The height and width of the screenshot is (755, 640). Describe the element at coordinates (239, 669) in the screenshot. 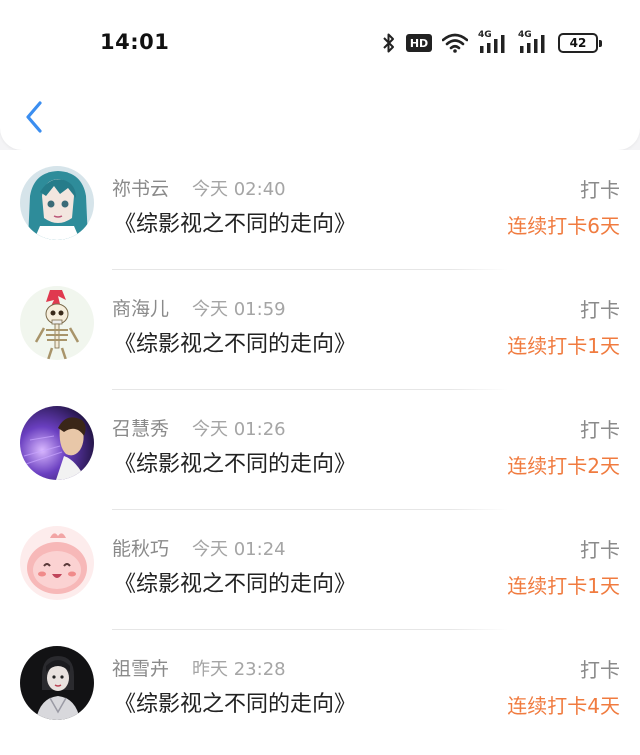

I see `timestamp: 昨天 23:28` at that location.